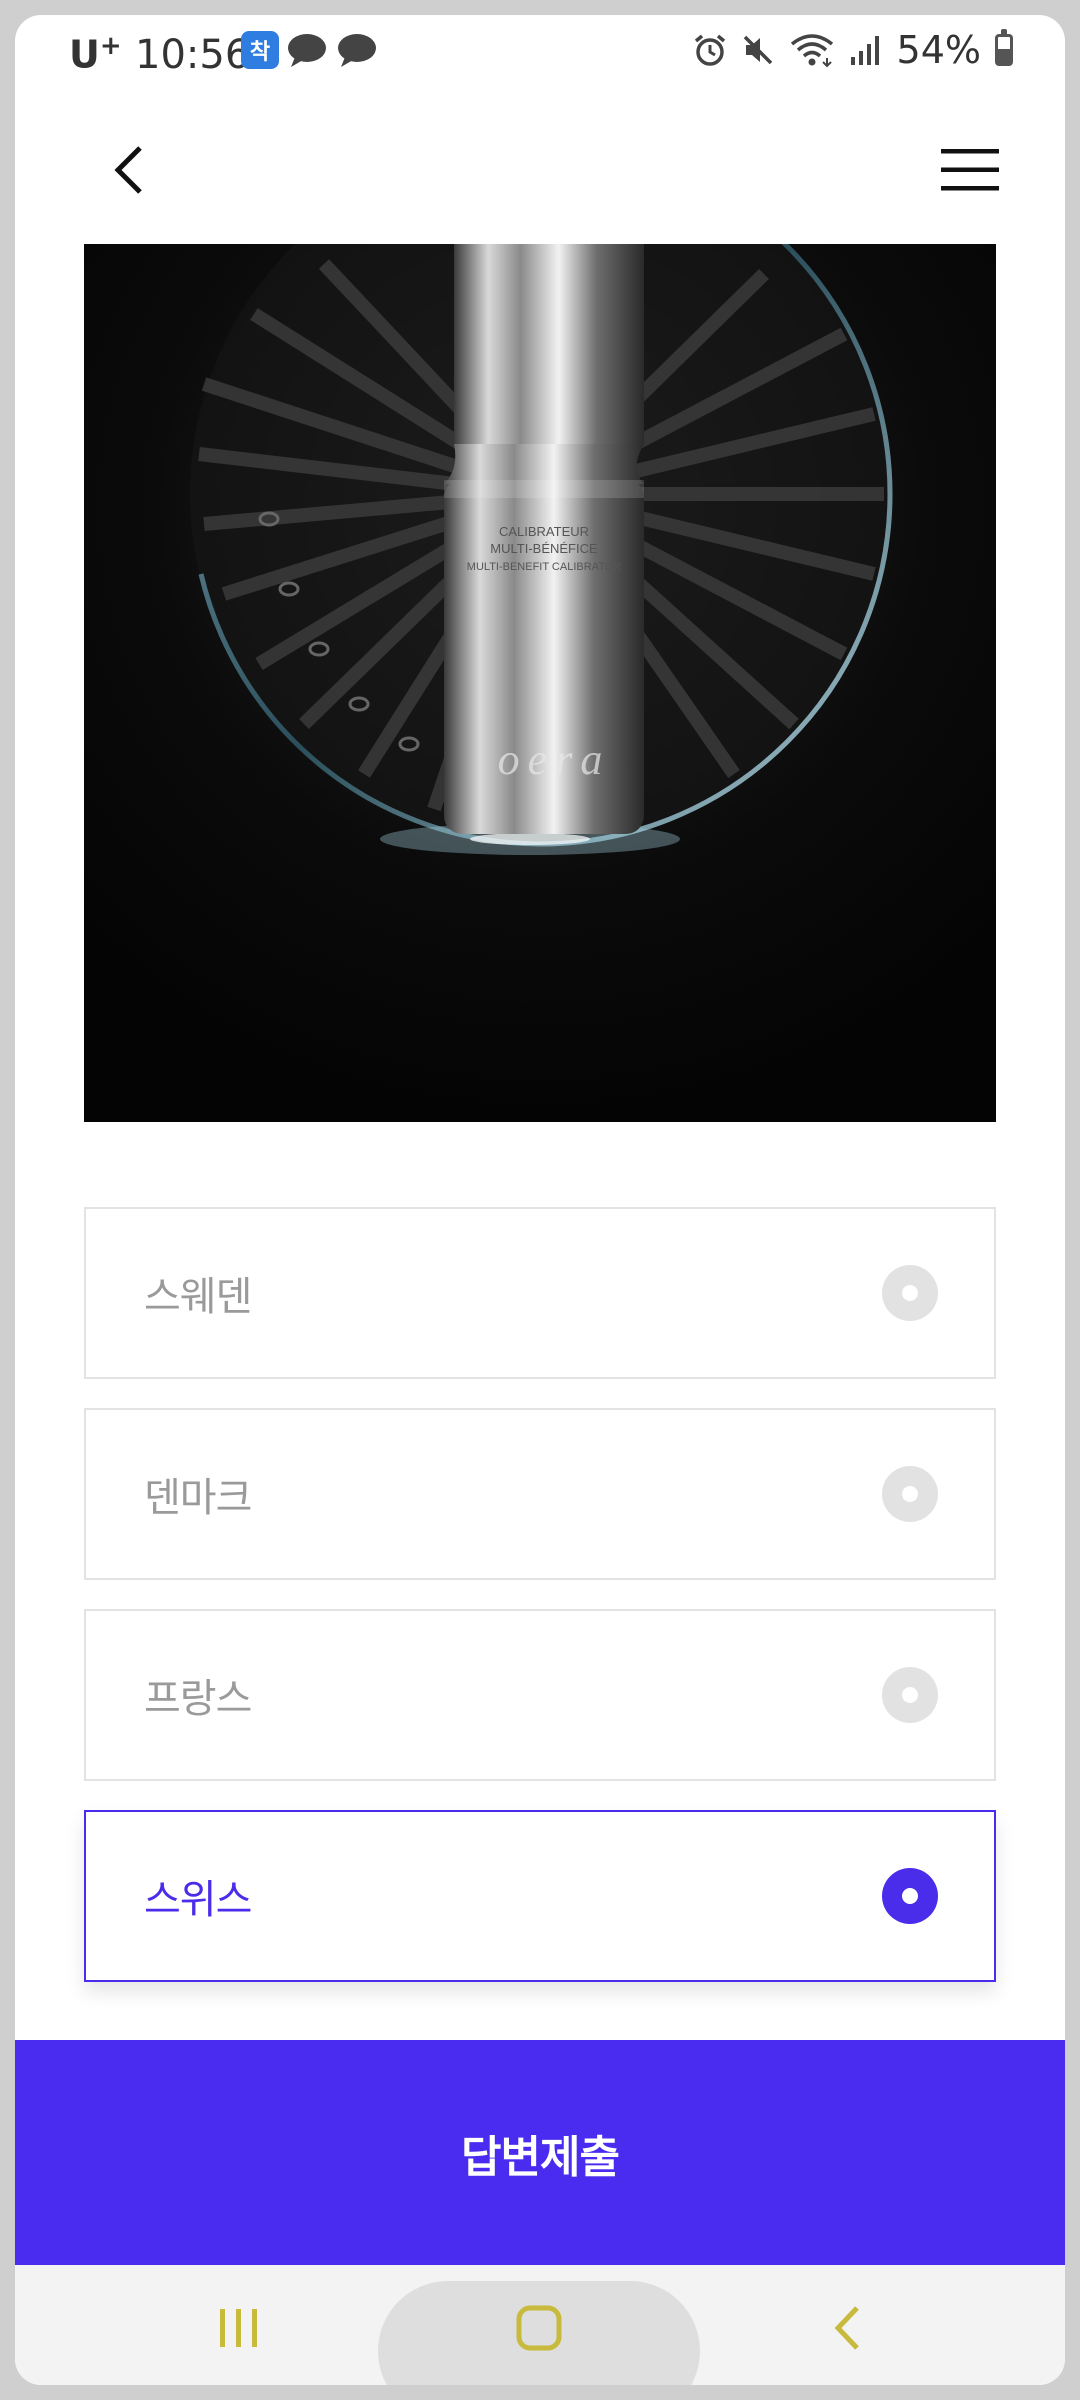  What do you see at coordinates (864, 50) in the screenshot?
I see `signal-icon` at bounding box center [864, 50].